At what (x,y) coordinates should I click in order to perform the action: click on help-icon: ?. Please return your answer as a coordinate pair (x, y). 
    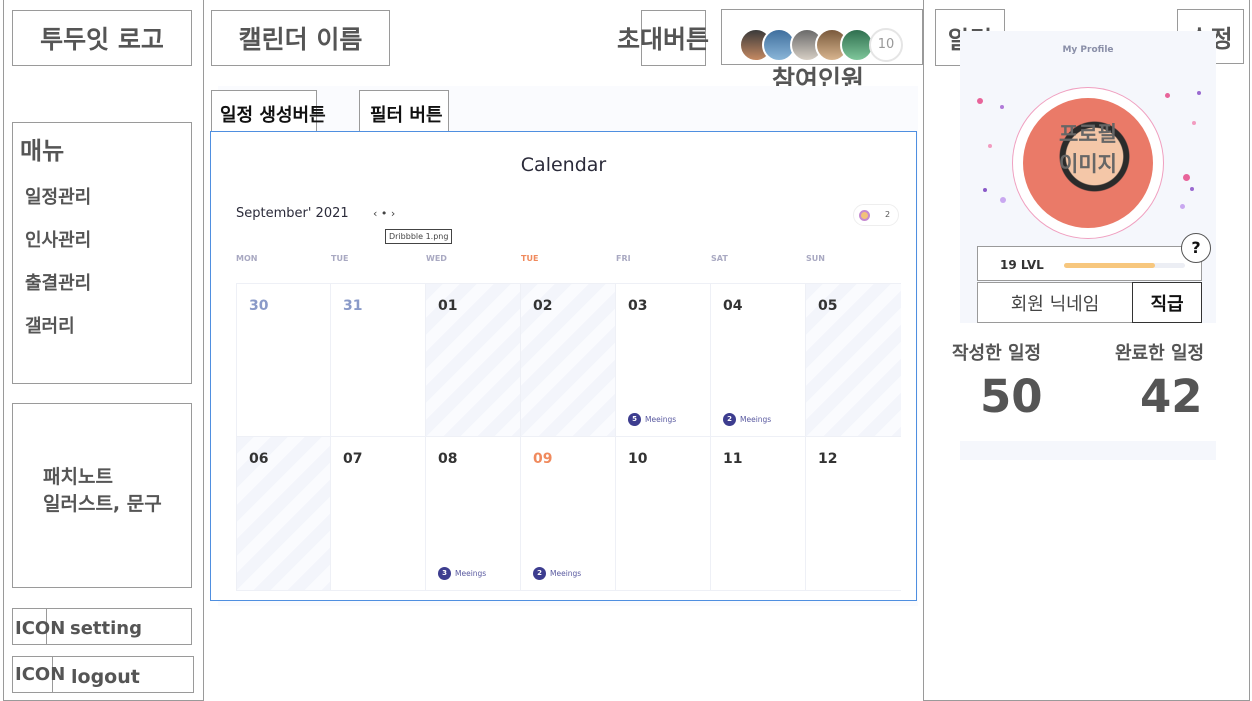
    Looking at the image, I should click on (1196, 248).